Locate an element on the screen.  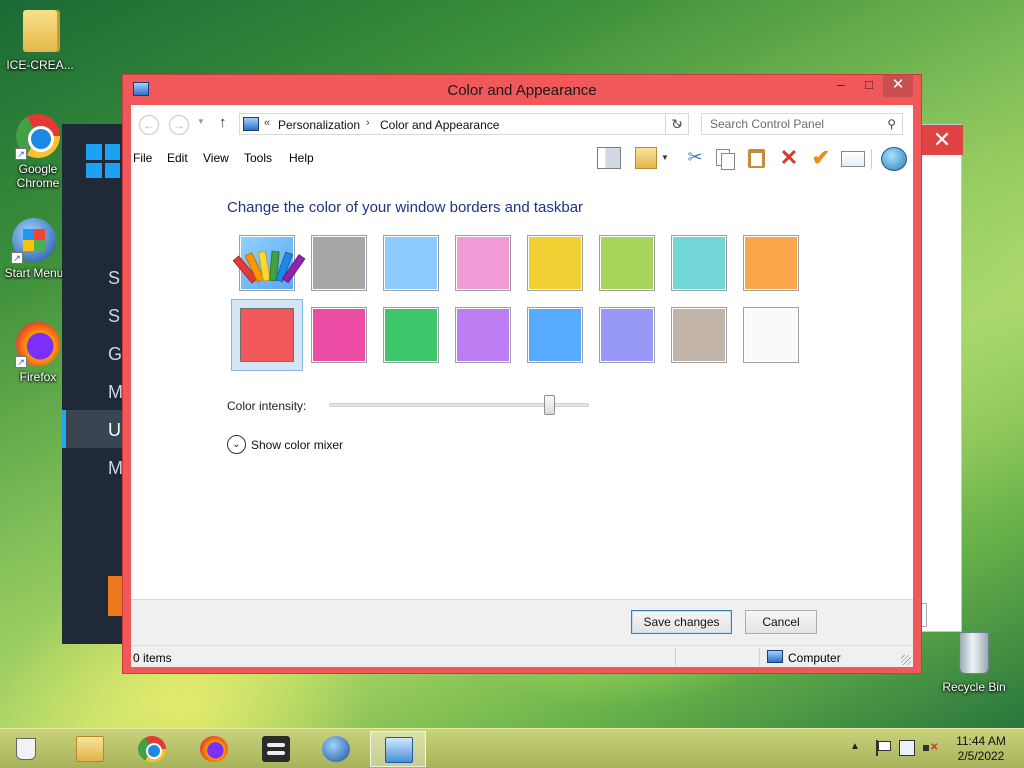
background-menu-letter: G is located at coordinates (115, 354).